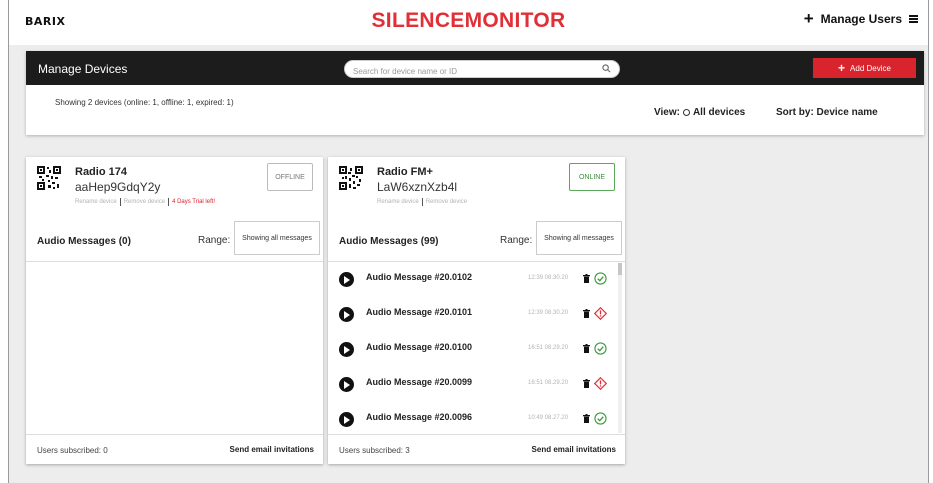  What do you see at coordinates (118, 187) in the screenshot?
I see `device-id: aaHep9GdqY2y` at bounding box center [118, 187].